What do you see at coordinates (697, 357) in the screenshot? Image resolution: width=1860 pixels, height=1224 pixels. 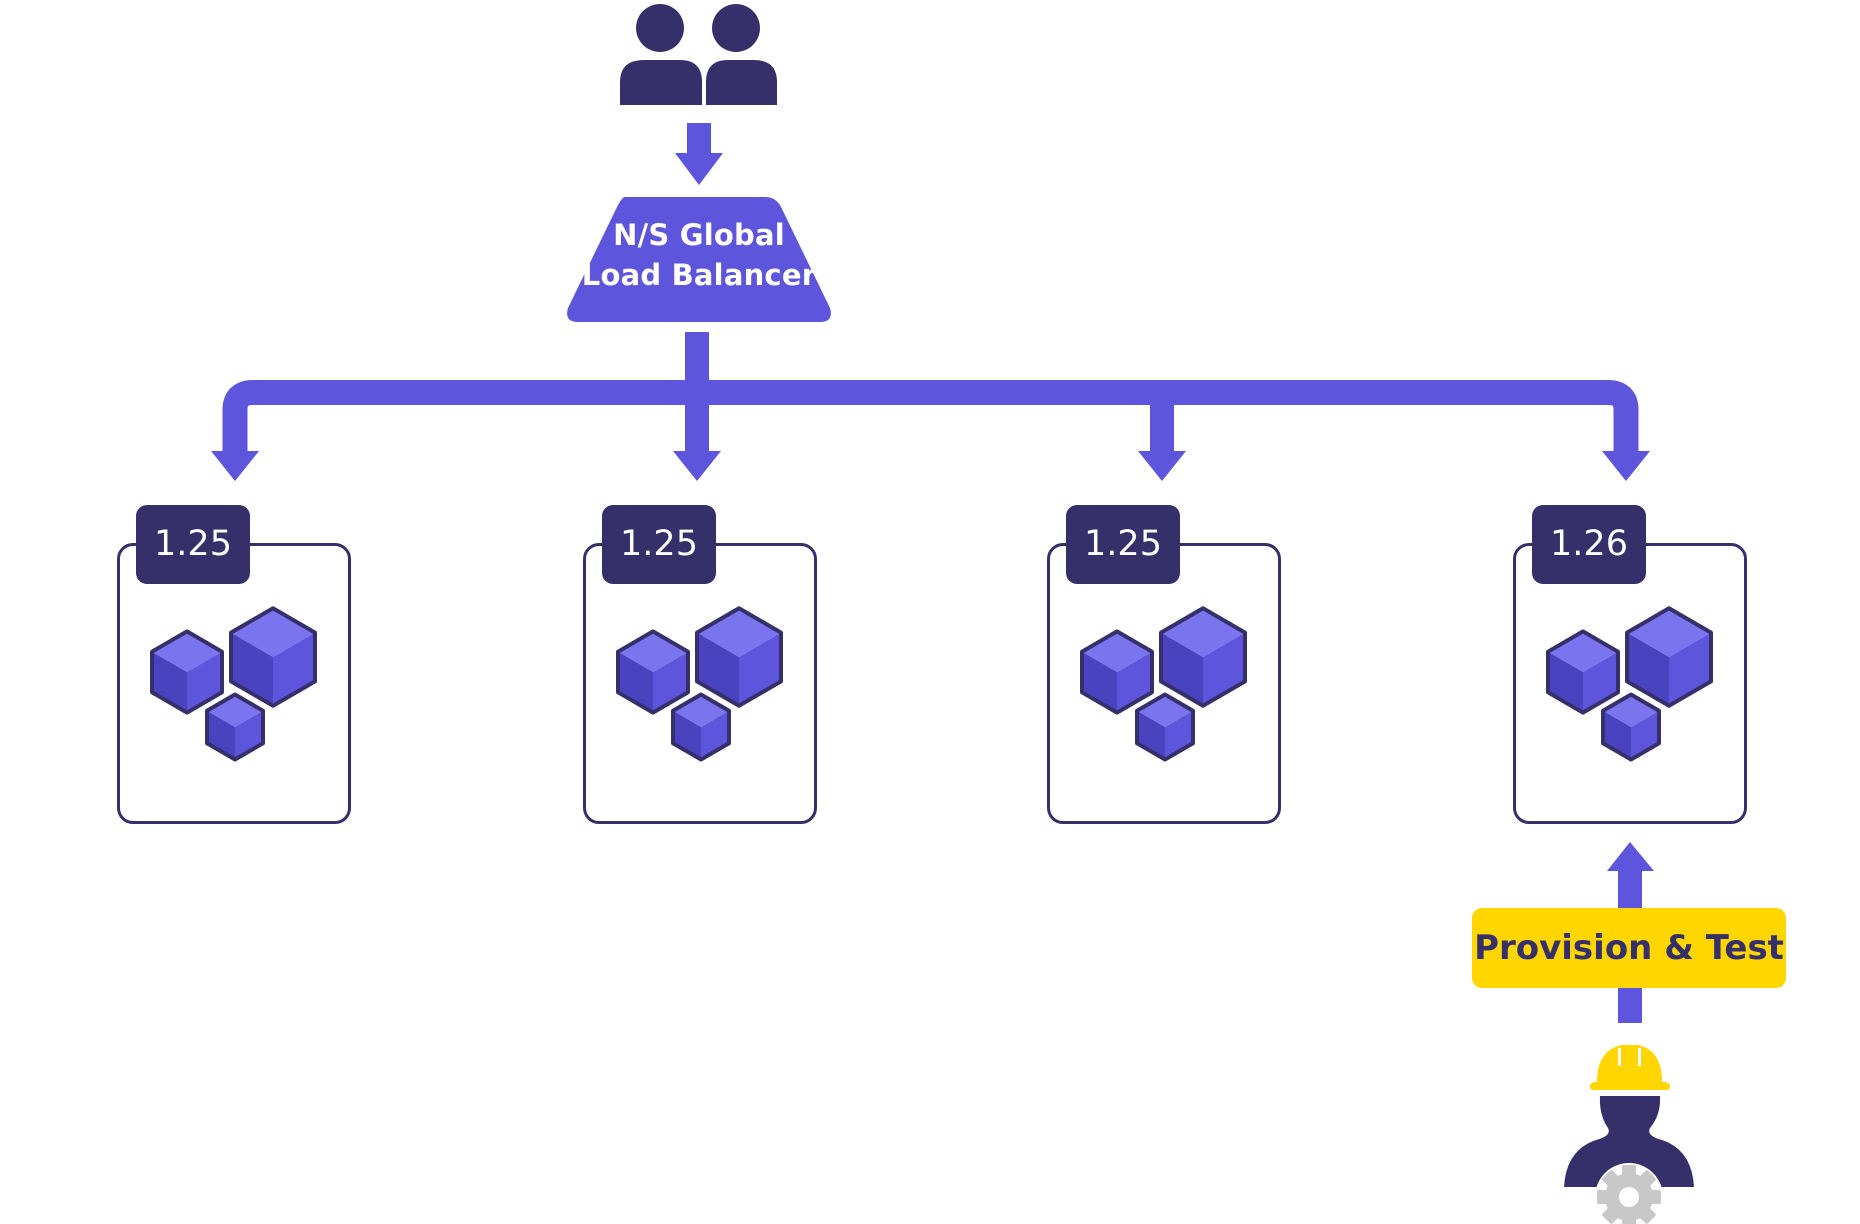 I see `load-balancer-drop-line` at bounding box center [697, 357].